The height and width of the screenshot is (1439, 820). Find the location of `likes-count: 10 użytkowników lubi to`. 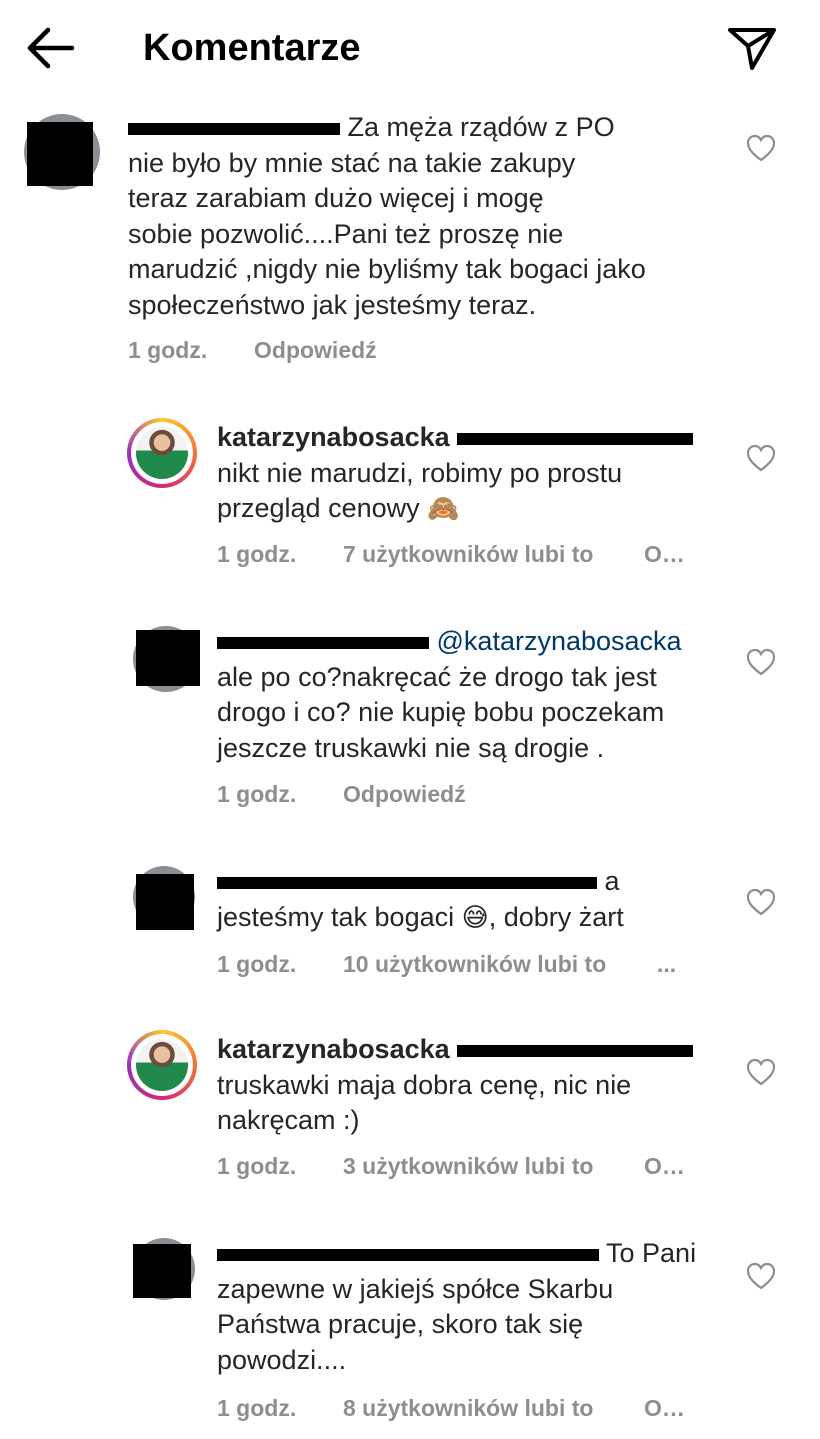

likes-count: 10 użytkowników lubi to is located at coordinates (474, 964).